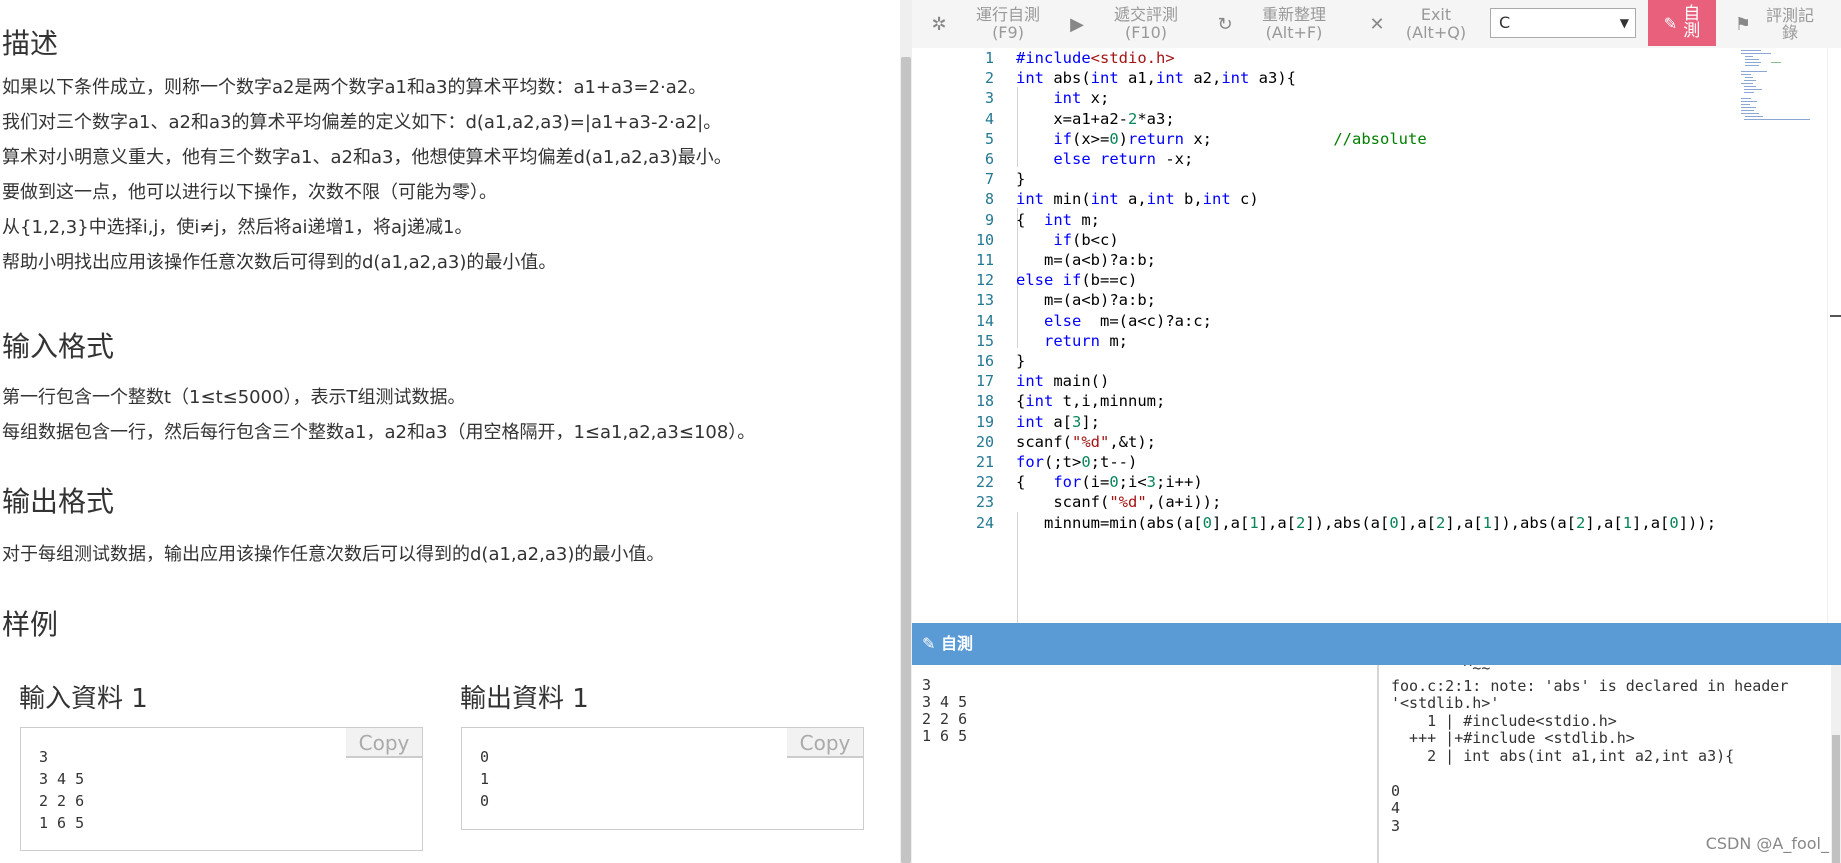 The image size is (1841, 863). I want to click on code-line: else m=(a<c)?a:c;, so click(1128, 320).